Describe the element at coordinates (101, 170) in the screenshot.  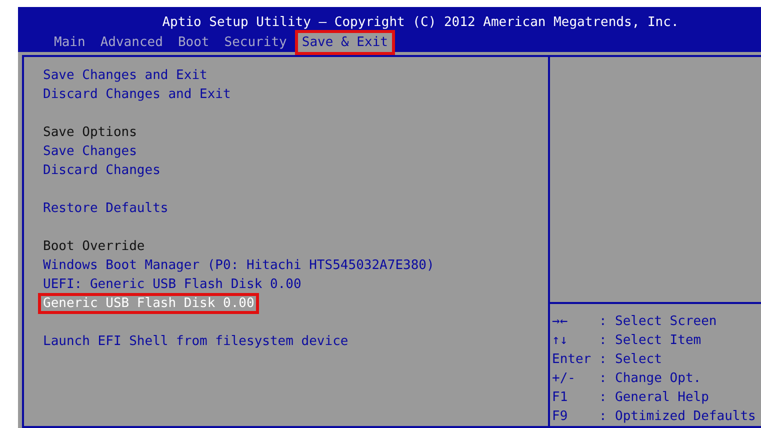
I see `menu-option: Discard Changes` at that location.